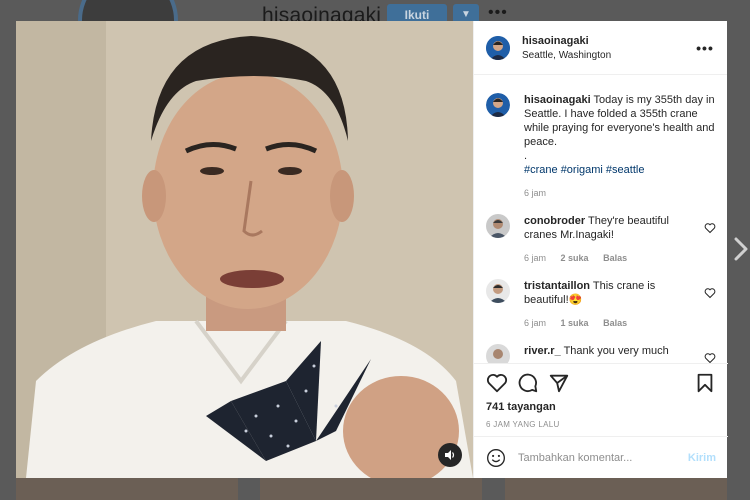 The image size is (750, 500). I want to click on save-bookmark-icon, so click(705, 383).